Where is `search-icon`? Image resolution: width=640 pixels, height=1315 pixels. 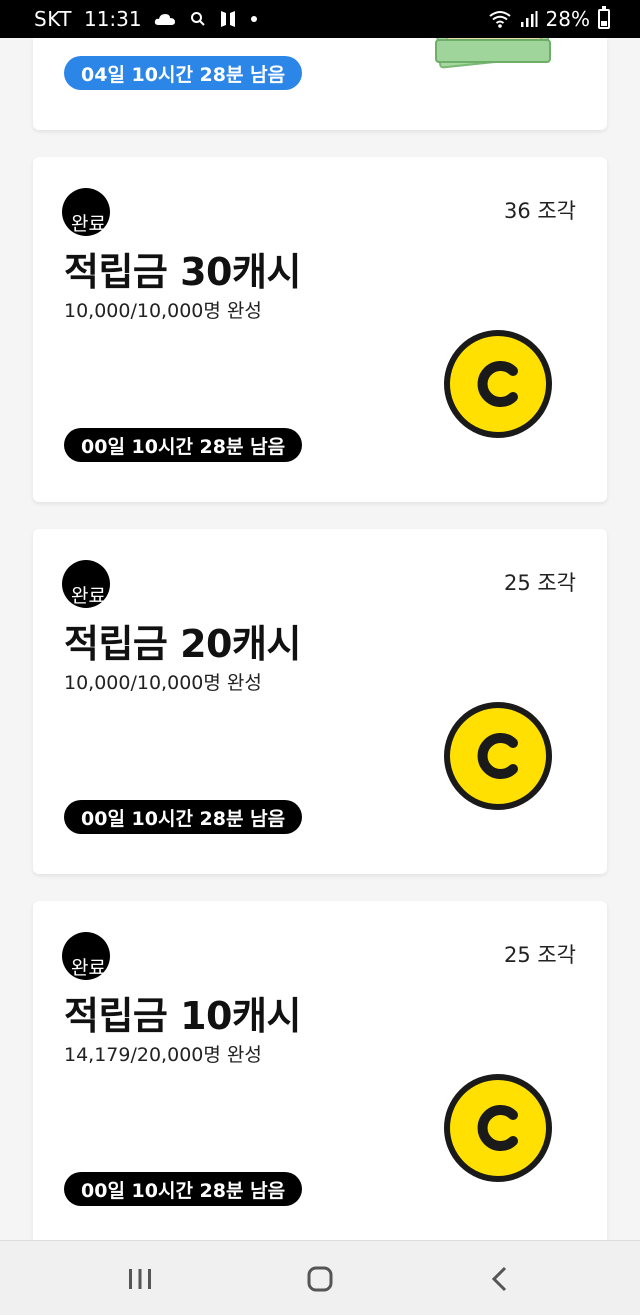 search-icon is located at coordinates (197, 19).